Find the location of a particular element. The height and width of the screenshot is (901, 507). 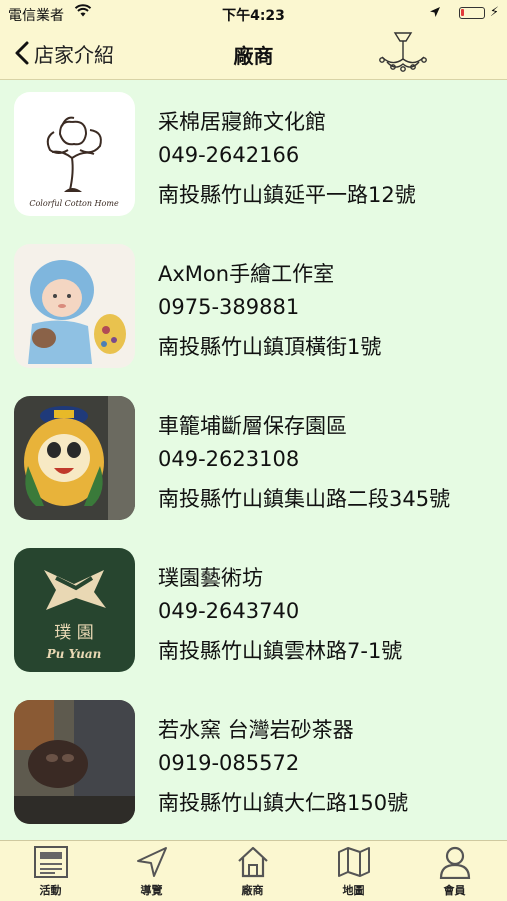

teapot-image is located at coordinates (74, 762).